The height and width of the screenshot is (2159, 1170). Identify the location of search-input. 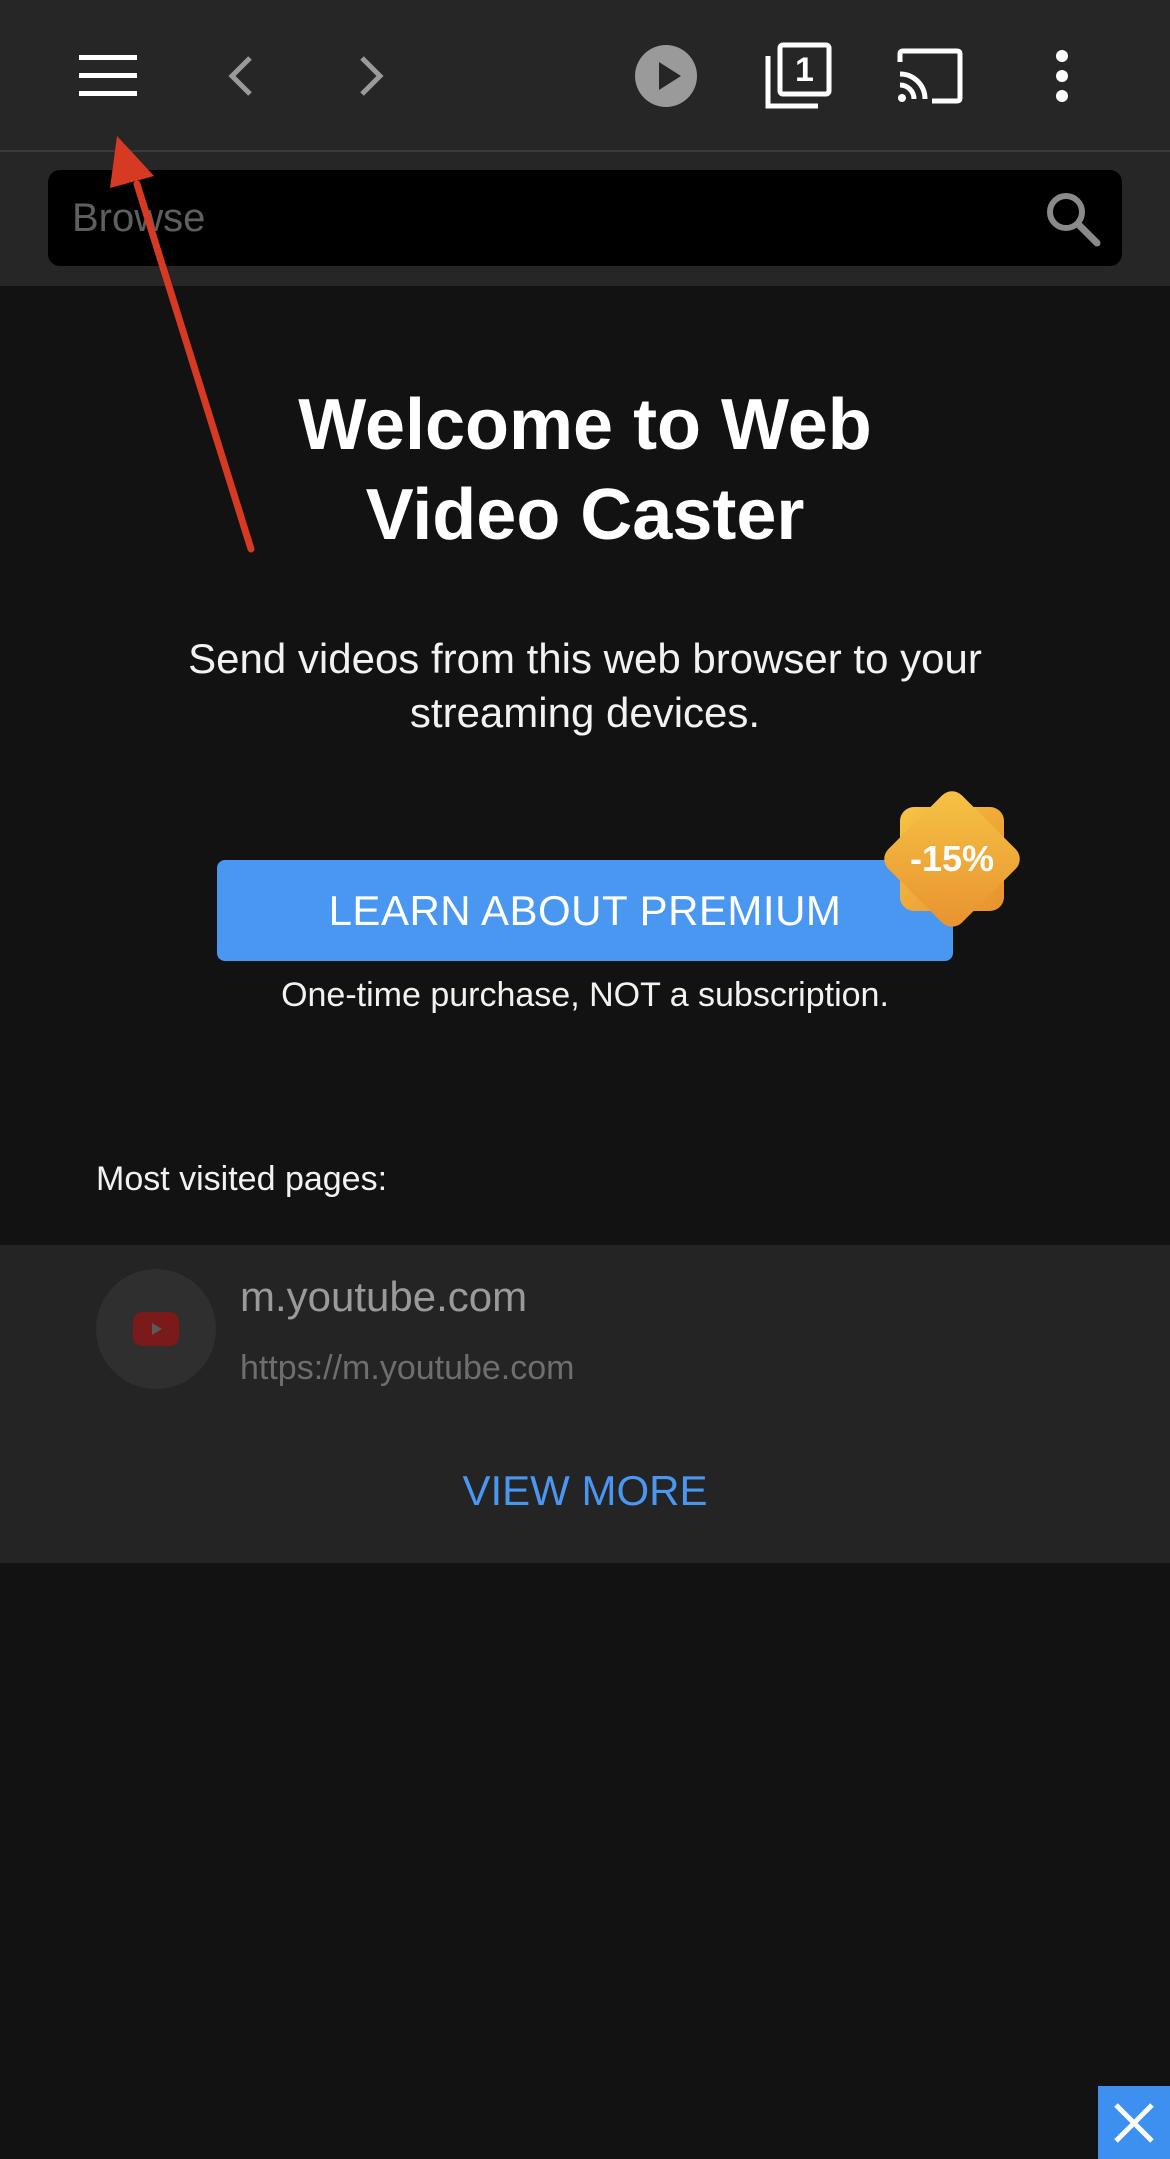
(552, 218).